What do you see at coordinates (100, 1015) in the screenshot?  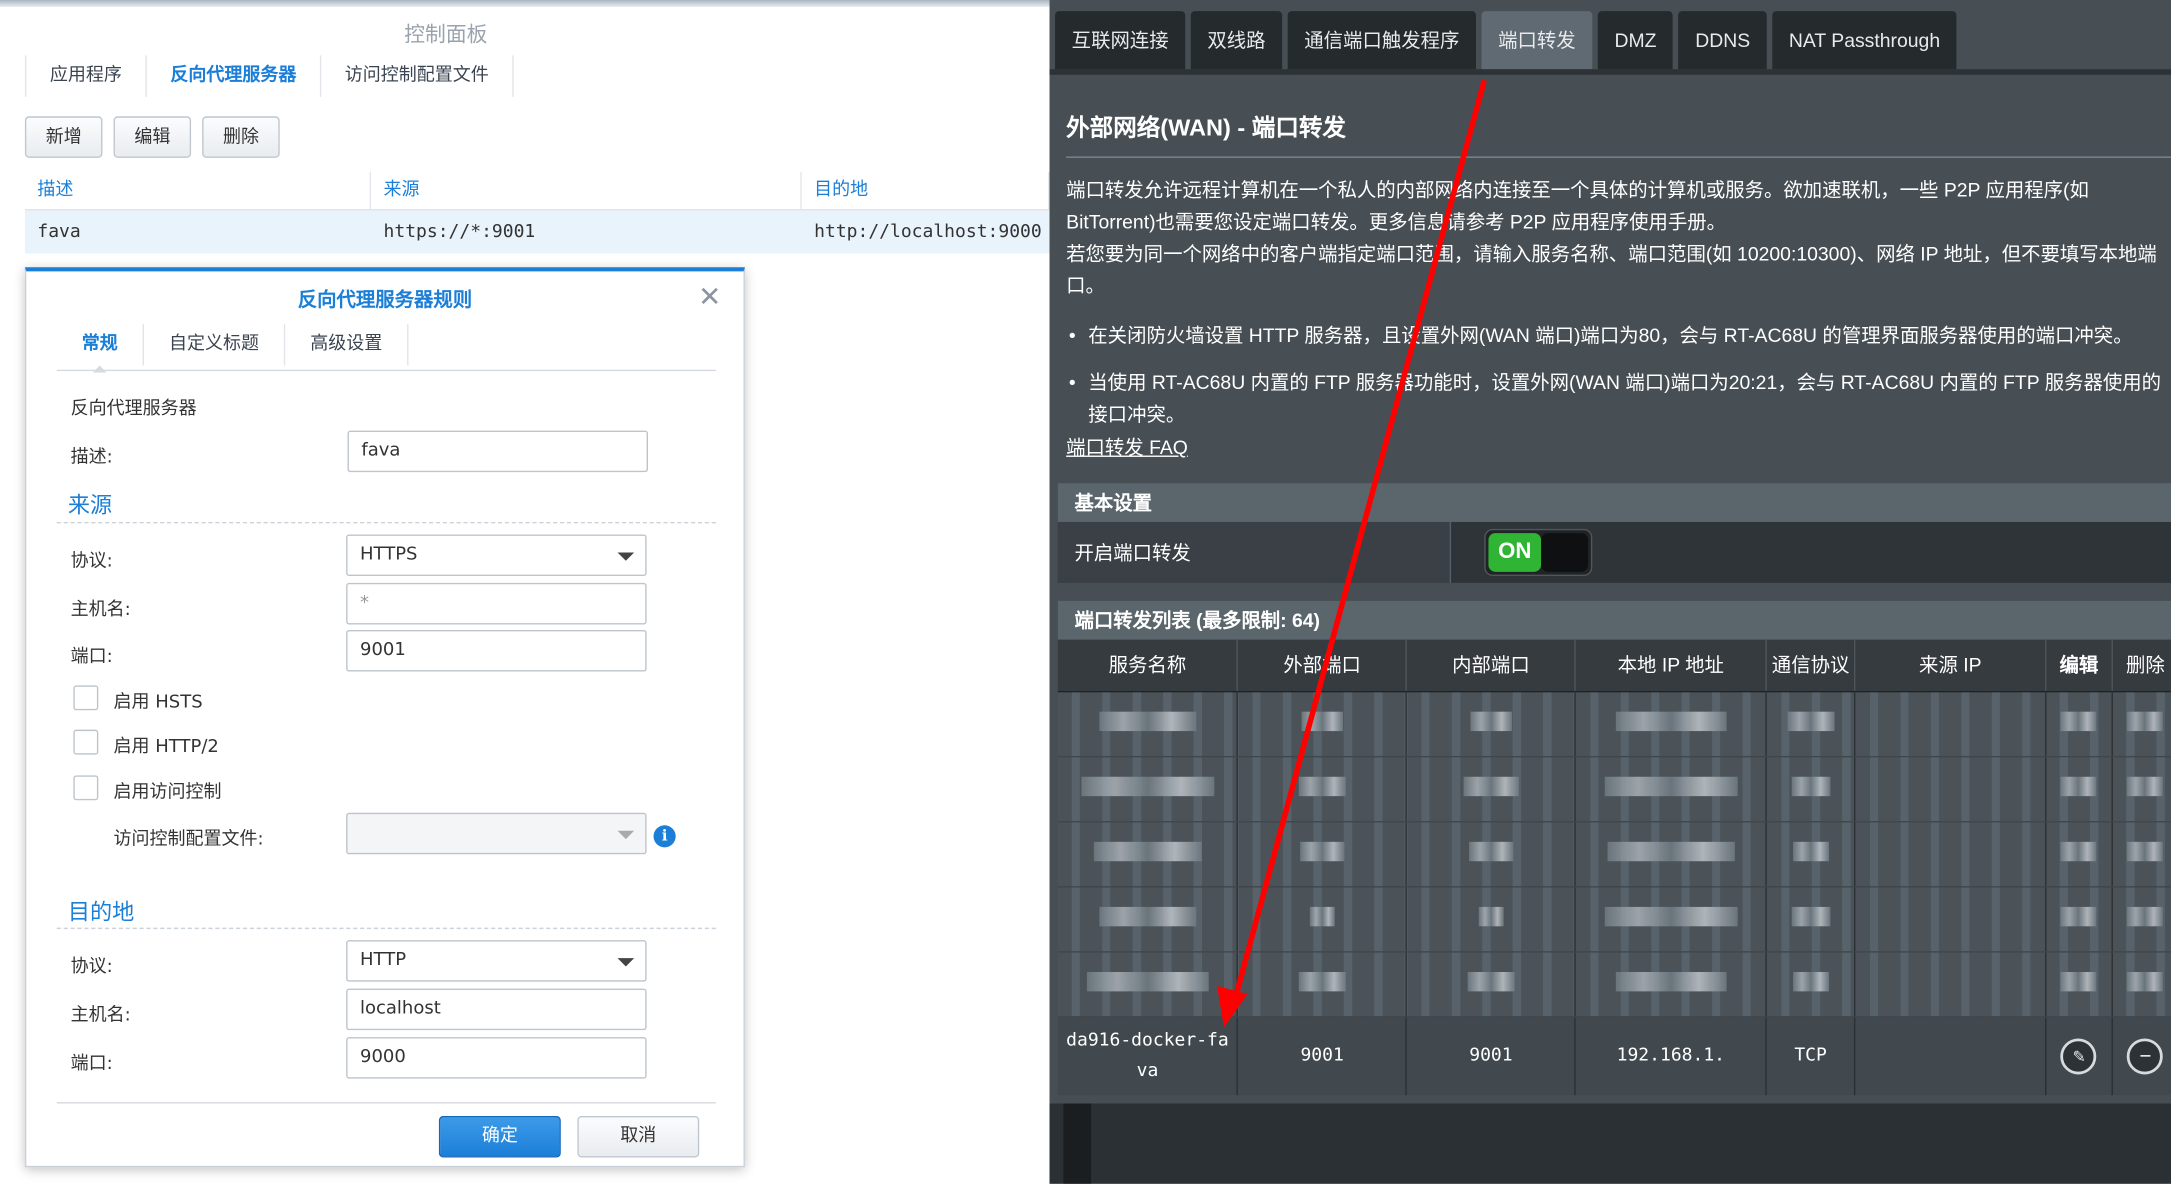 I see `destination-hostname-label: 主机名:` at bounding box center [100, 1015].